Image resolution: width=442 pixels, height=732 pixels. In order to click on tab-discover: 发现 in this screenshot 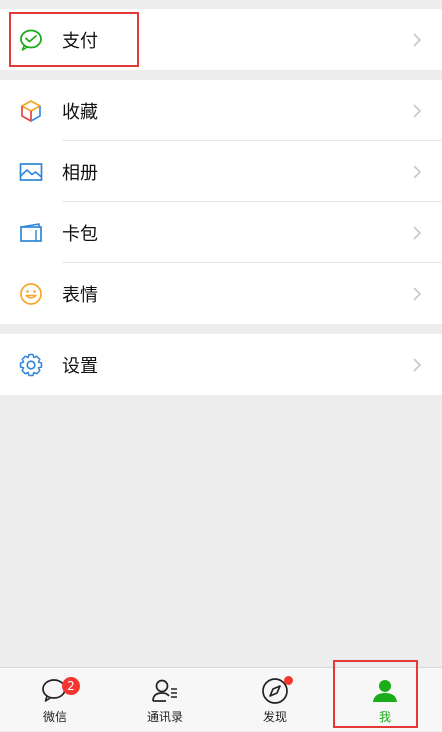, I will do `click(275, 700)`.